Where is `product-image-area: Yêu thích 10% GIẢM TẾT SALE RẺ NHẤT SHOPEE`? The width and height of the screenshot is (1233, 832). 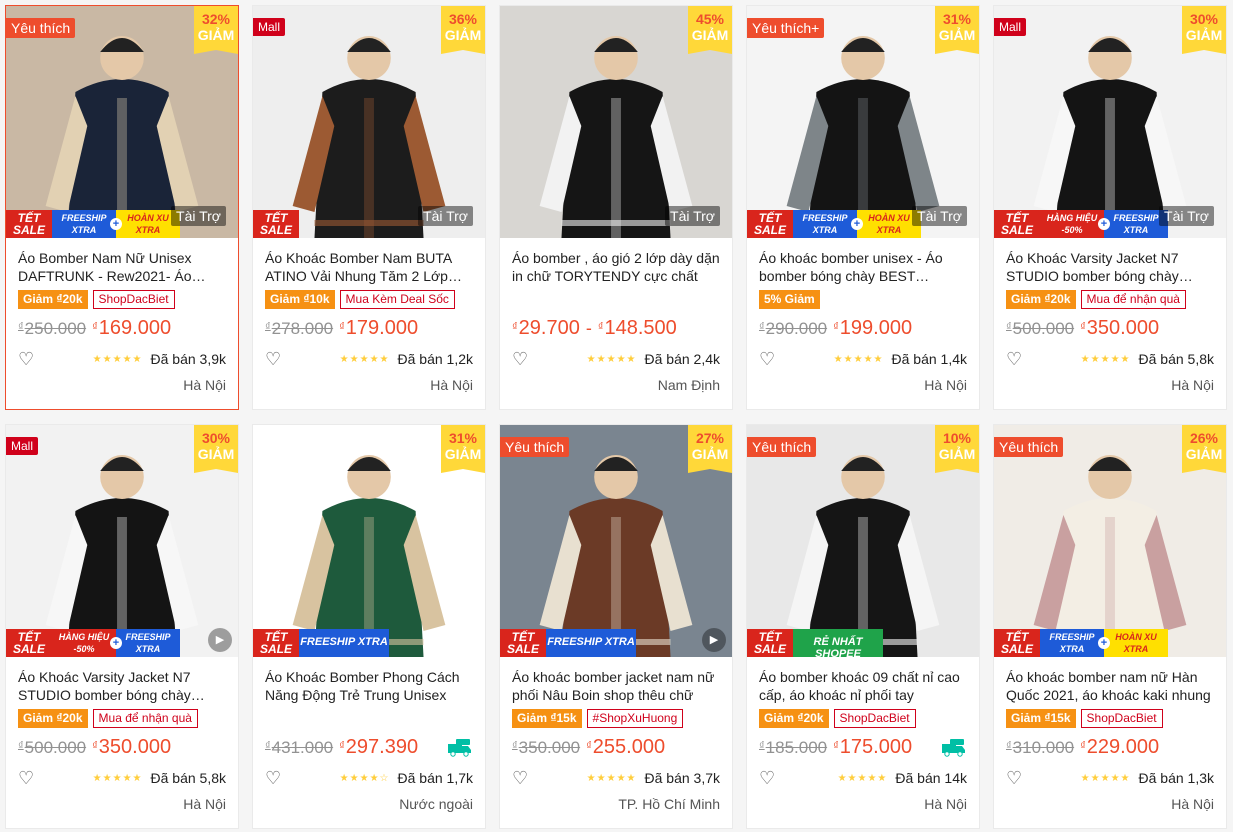 product-image-area: Yêu thích 10% GIẢM TẾT SALE RẺ NHẤT SHOPEE is located at coordinates (863, 541).